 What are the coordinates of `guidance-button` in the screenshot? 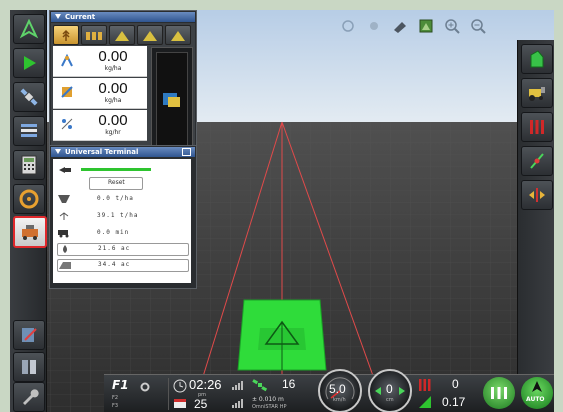 It's located at (537, 161).